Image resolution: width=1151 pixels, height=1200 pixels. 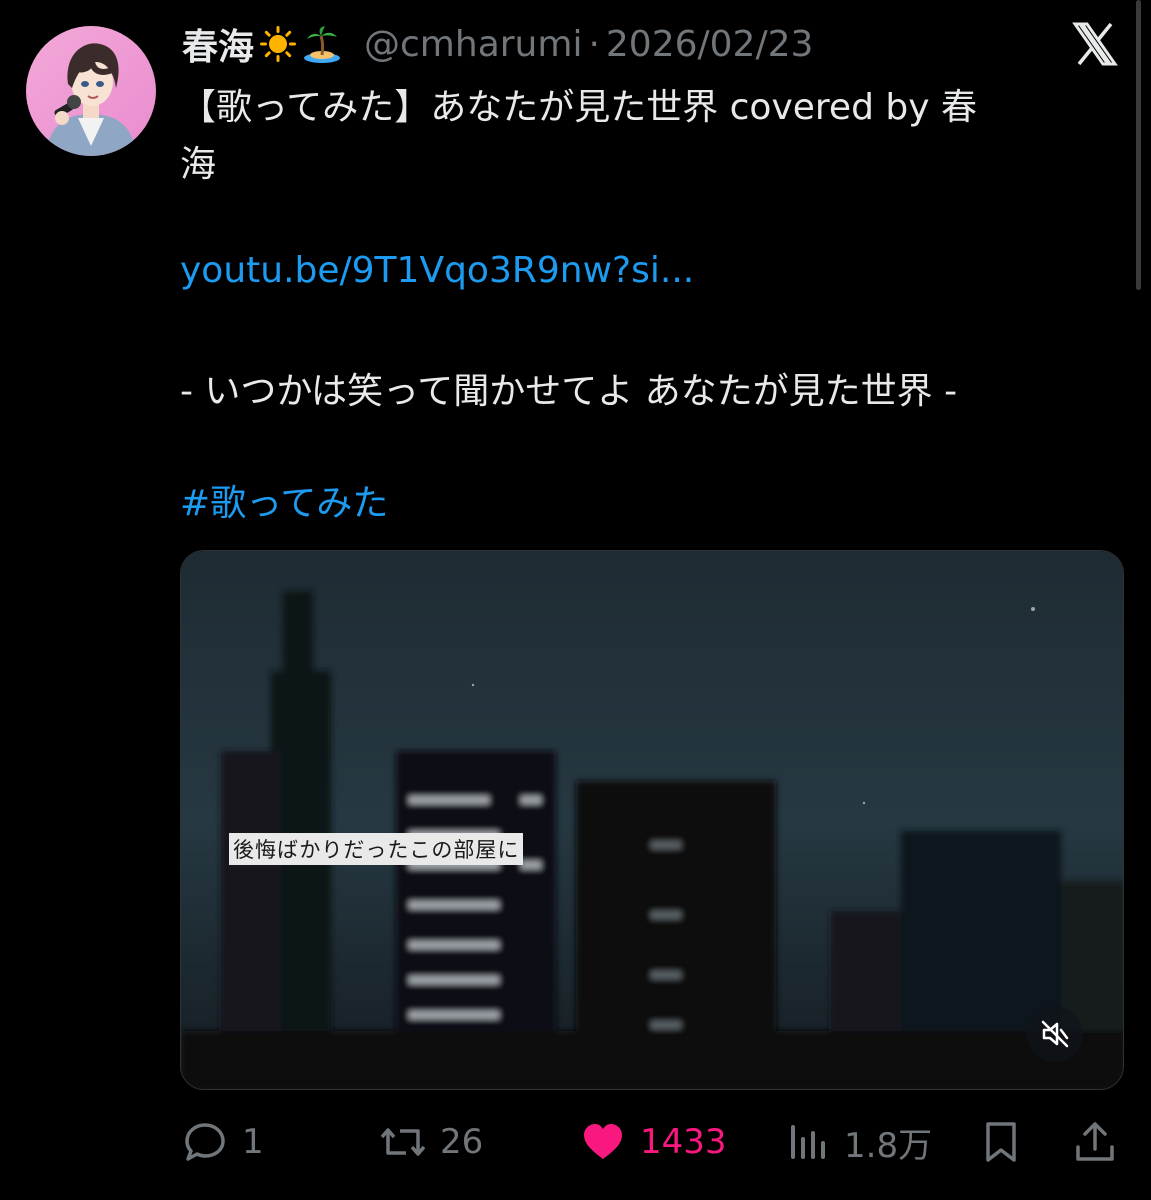 What do you see at coordinates (1095, 44) in the screenshot?
I see `x-logo-icon` at bounding box center [1095, 44].